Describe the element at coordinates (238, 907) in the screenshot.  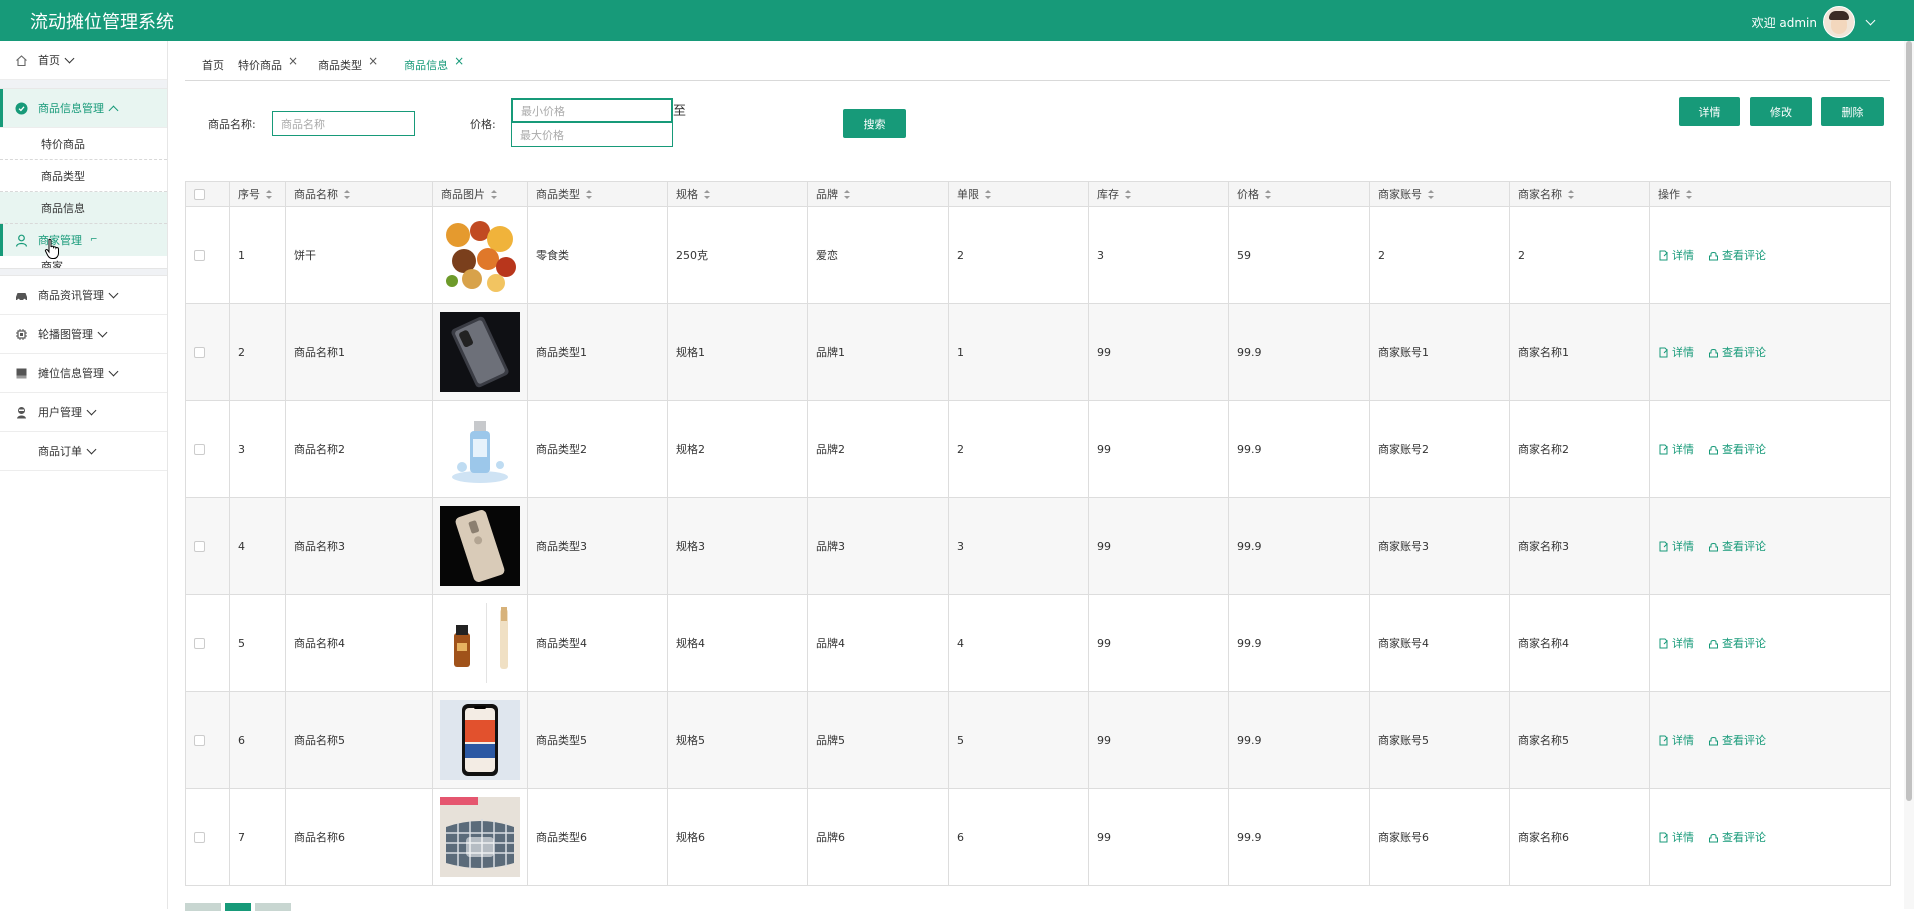
I see `page-button` at that location.